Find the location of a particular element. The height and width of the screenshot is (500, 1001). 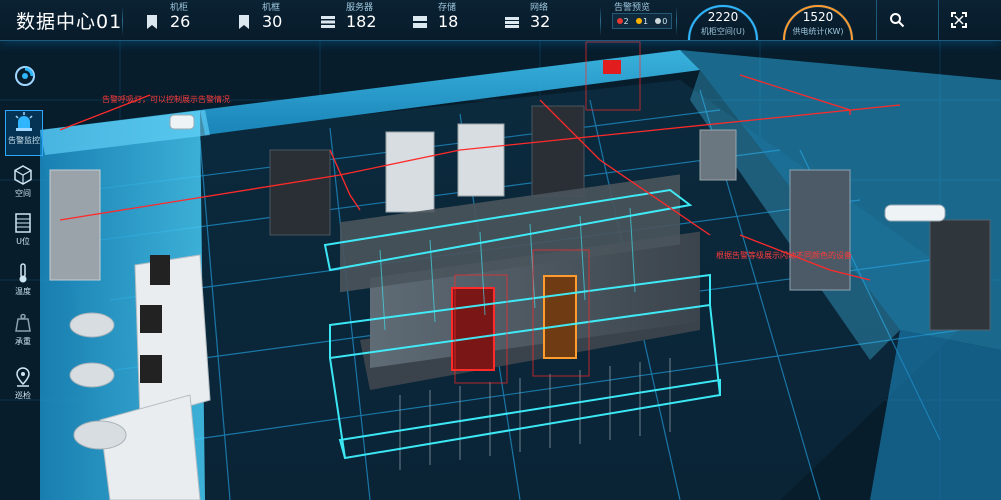

stat-value: 182 is located at coordinates (361, 21).